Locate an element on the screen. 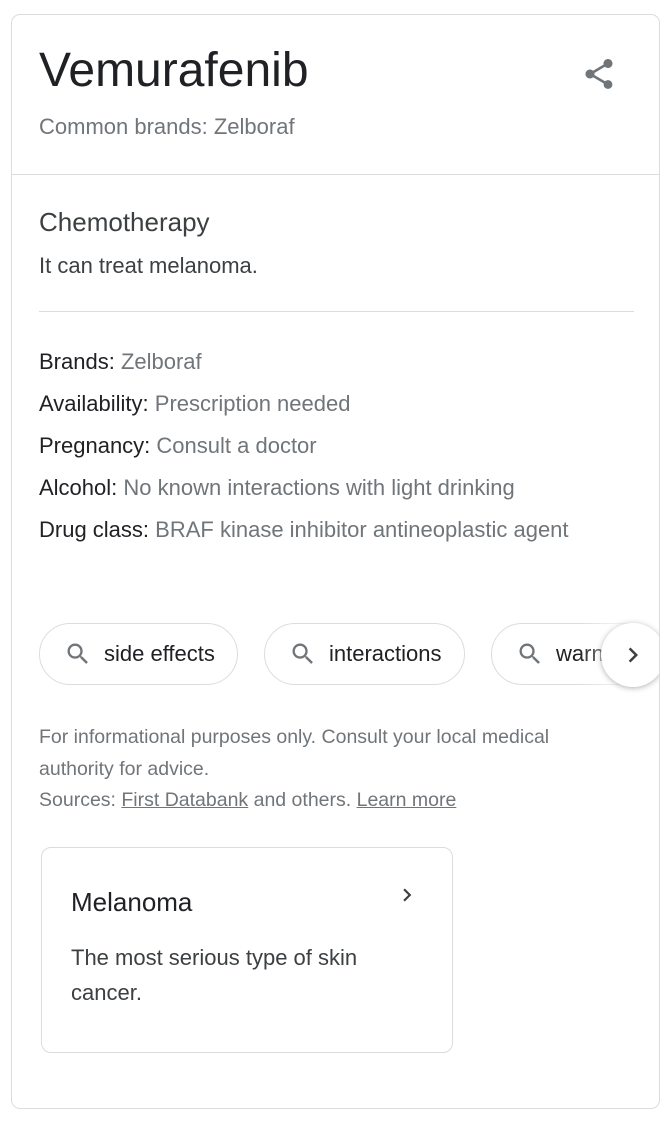  common-brands-subtitle: Common brands: Zelboraf is located at coordinates (167, 126).